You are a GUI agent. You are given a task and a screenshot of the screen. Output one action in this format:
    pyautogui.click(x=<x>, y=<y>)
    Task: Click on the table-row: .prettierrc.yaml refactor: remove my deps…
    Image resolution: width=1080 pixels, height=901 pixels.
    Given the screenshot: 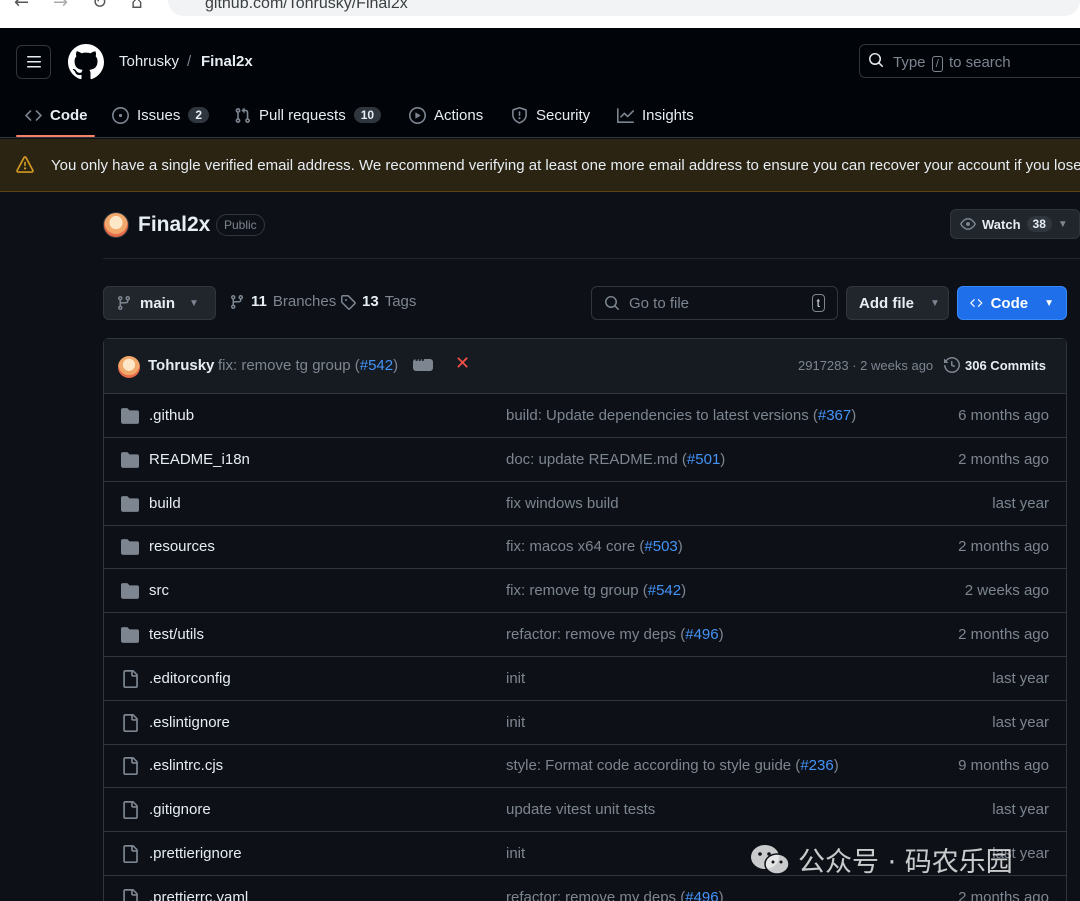 What is the action you would take?
    pyautogui.click(x=585, y=888)
    